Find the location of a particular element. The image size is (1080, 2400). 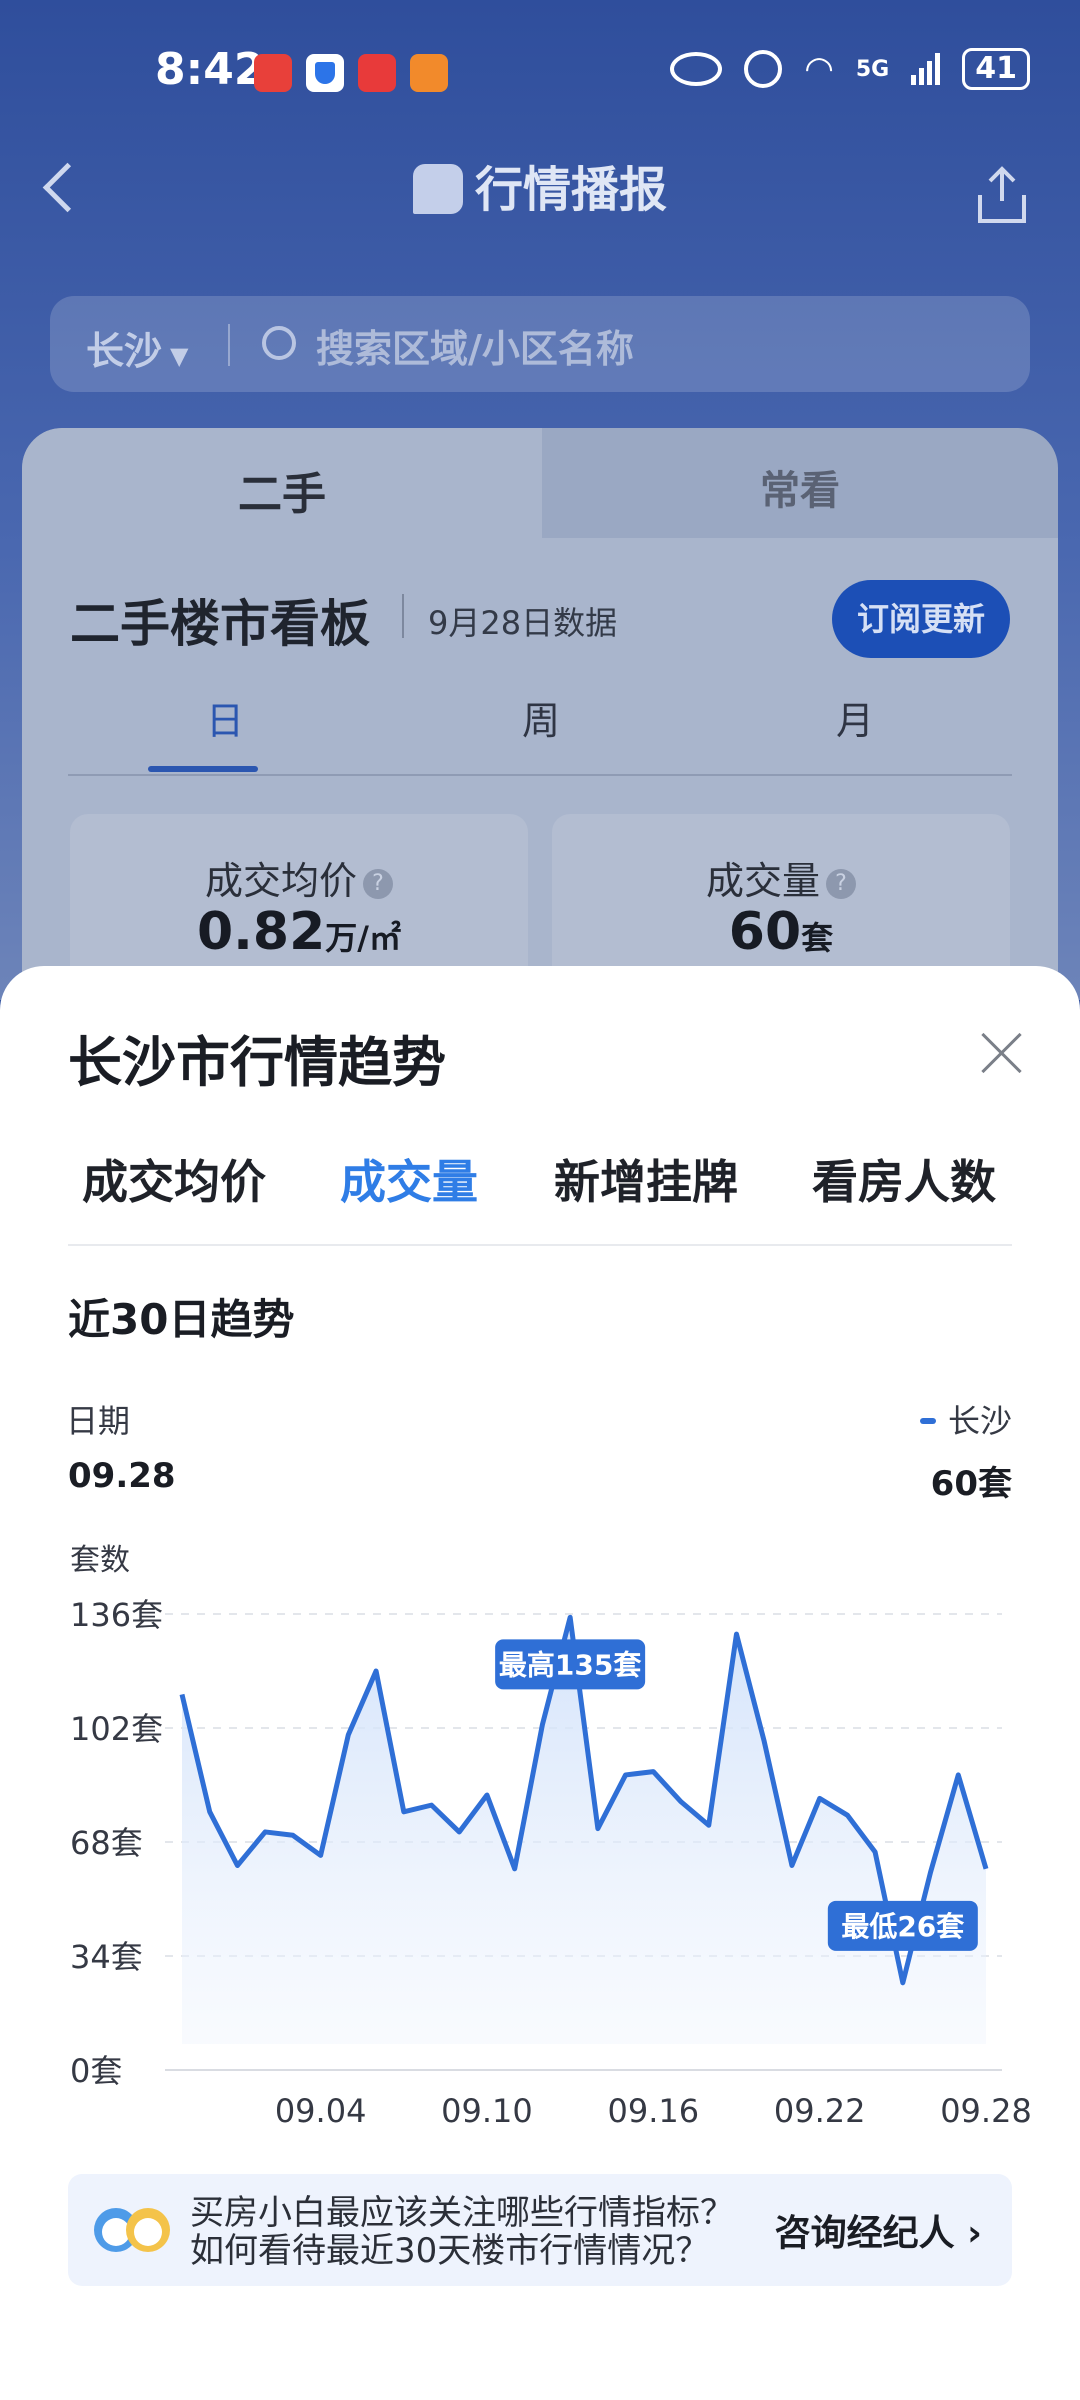

tab-label: 二手 is located at coordinates (282, 494).